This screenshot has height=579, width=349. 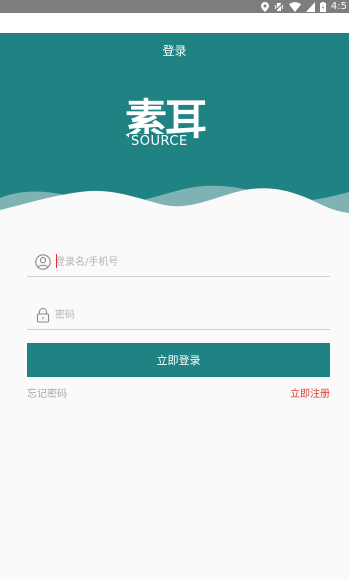 I want to click on user-icon, so click(x=43, y=262).